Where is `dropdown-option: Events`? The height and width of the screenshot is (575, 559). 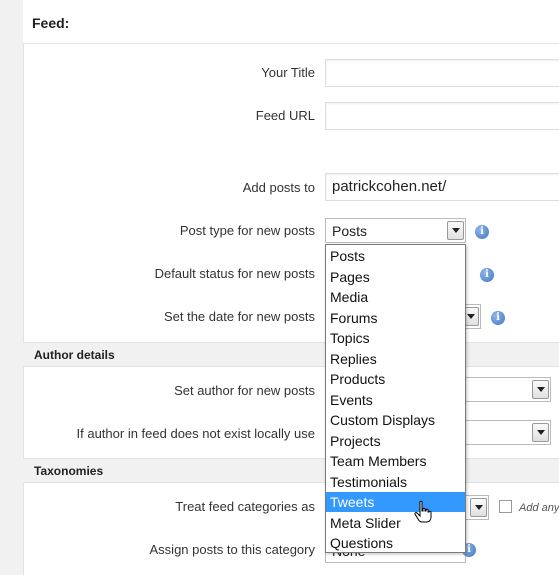 dropdown-option: Events is located at coordinates (395, 400).